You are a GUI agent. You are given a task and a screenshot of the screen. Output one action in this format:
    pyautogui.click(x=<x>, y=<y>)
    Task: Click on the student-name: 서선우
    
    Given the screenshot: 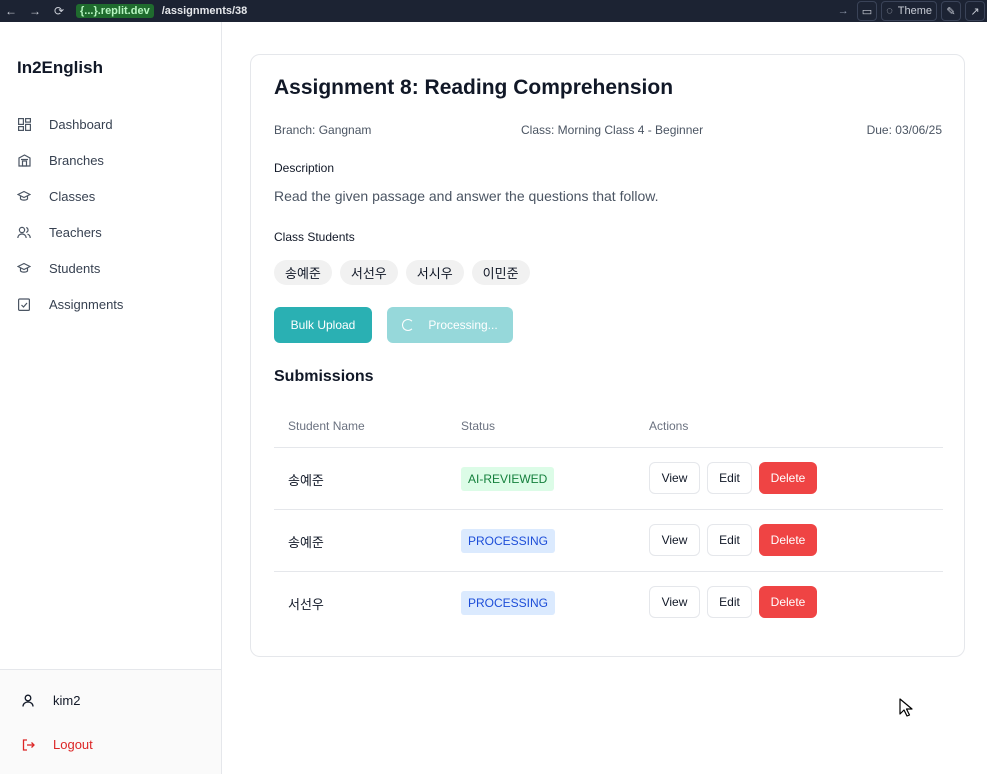 What is the action you would take?
    pyautogui.click(x=306, y=604)
    